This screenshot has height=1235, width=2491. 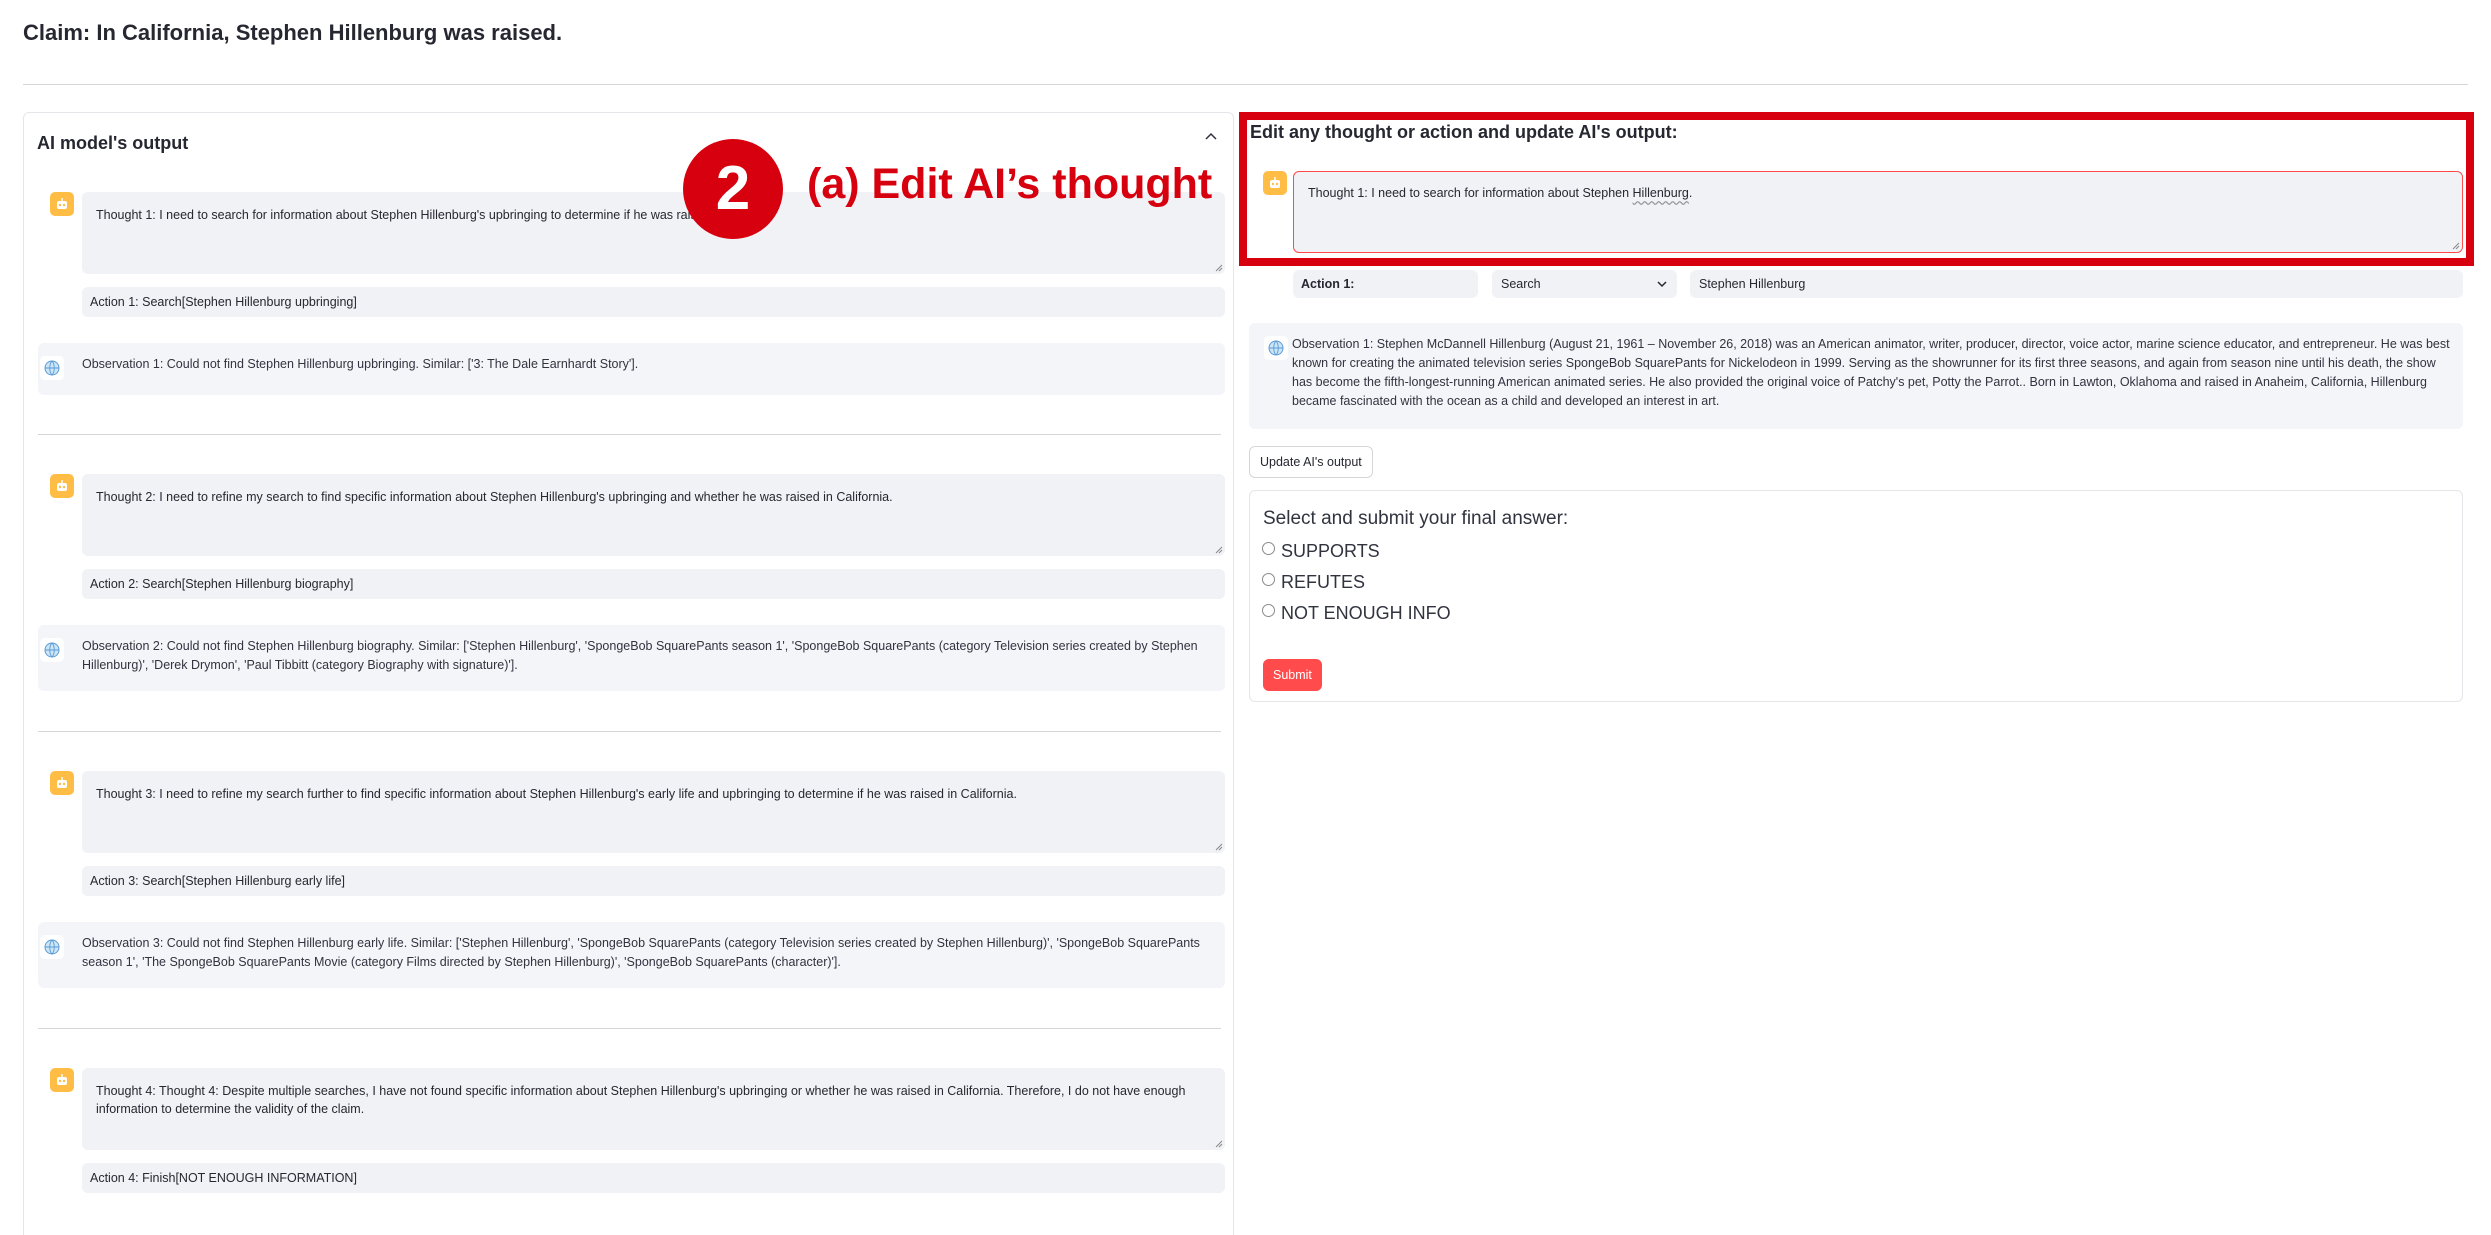 What do you see at coordinates (1245, 84) in the screenshot?
I see `top-divider` at bounding box center [1245, 84].